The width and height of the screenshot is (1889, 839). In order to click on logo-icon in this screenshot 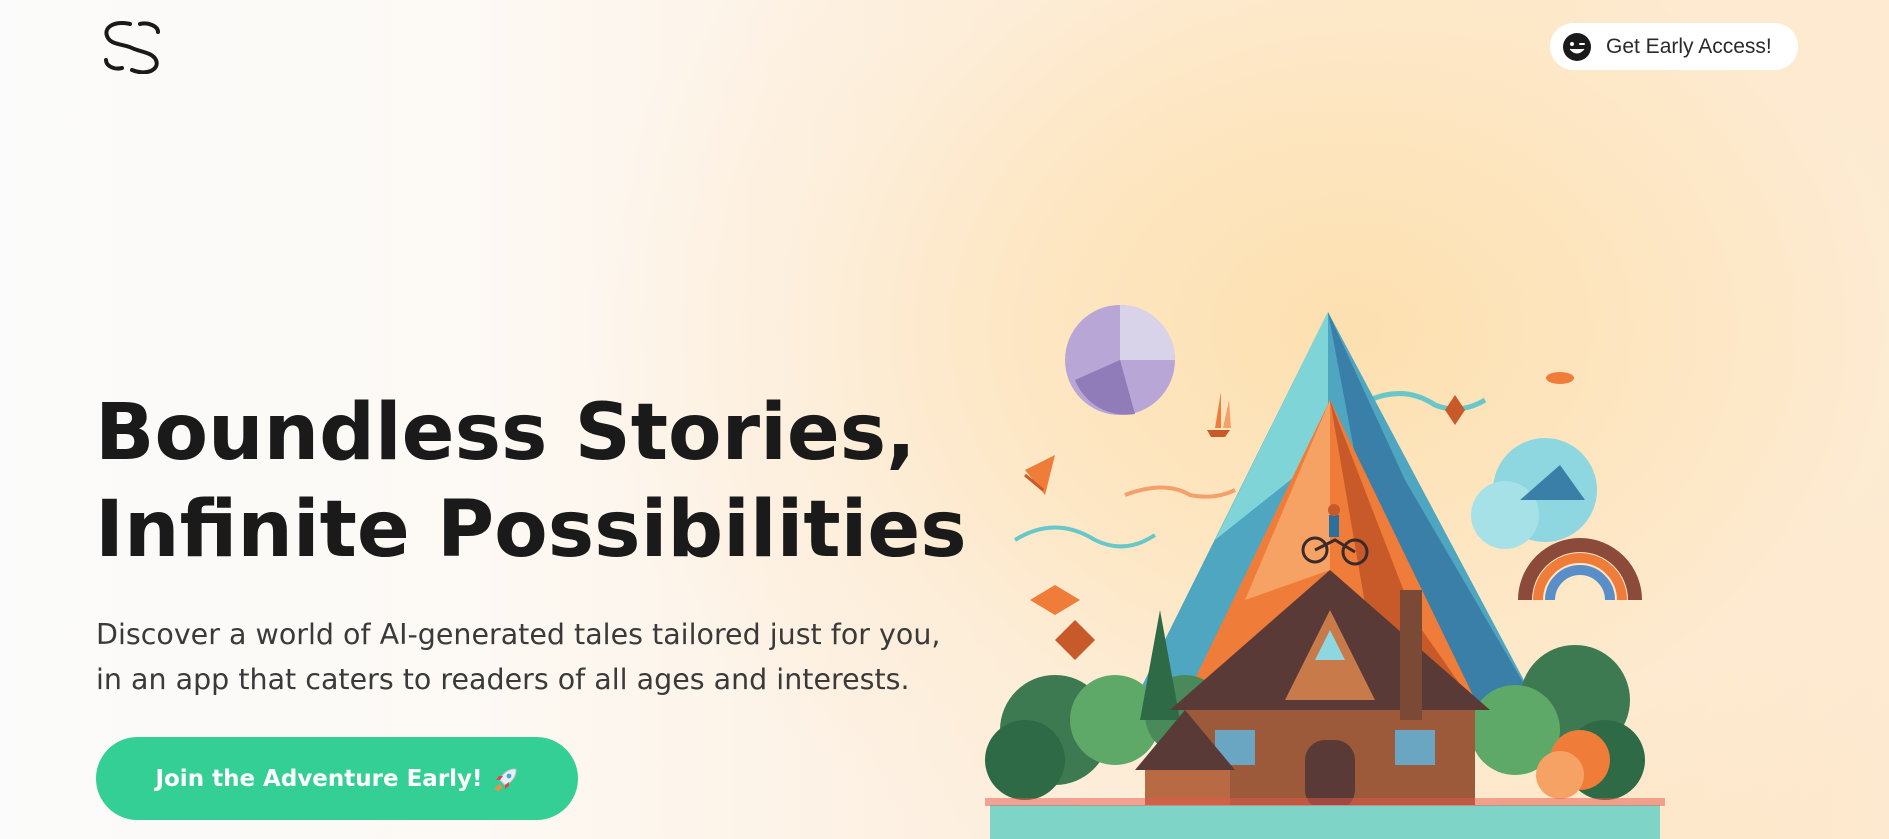, I will do `click(132, 46)`.